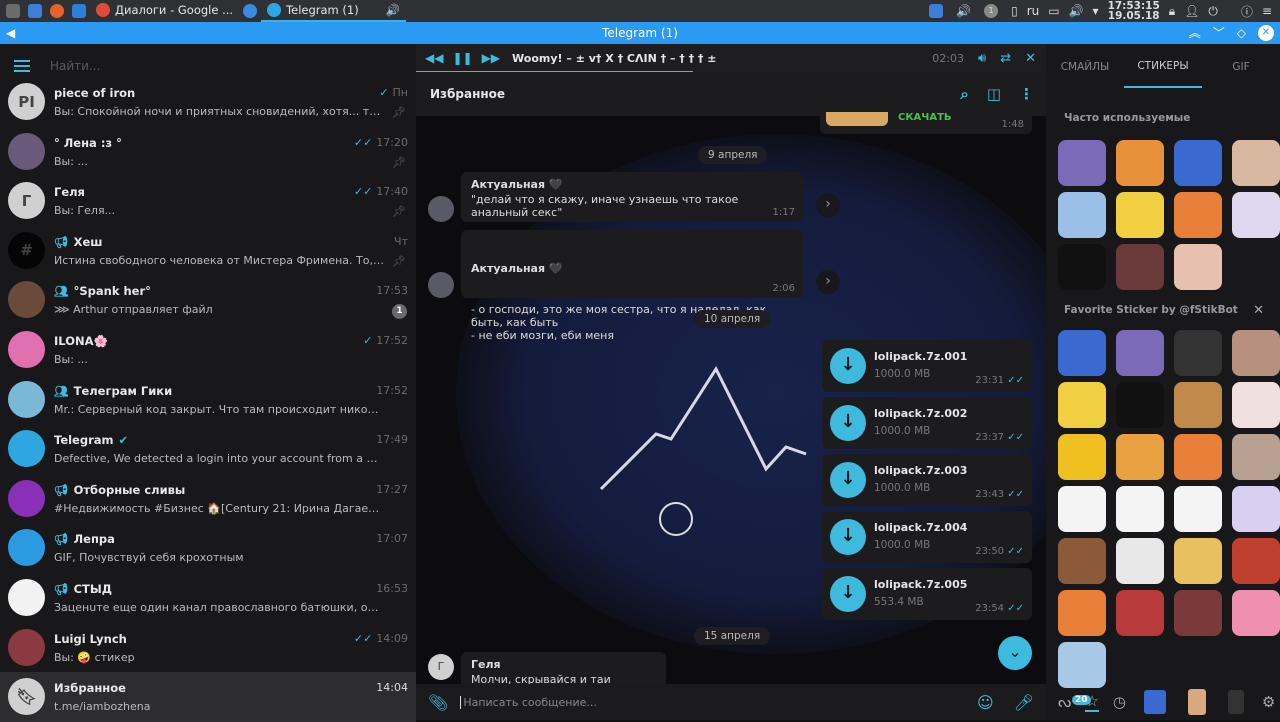  What do you see at coordinates (1191, 11) in the screenshot?
I see `switch-user-icon: 👤︎` at bounding box center [1191, 11].